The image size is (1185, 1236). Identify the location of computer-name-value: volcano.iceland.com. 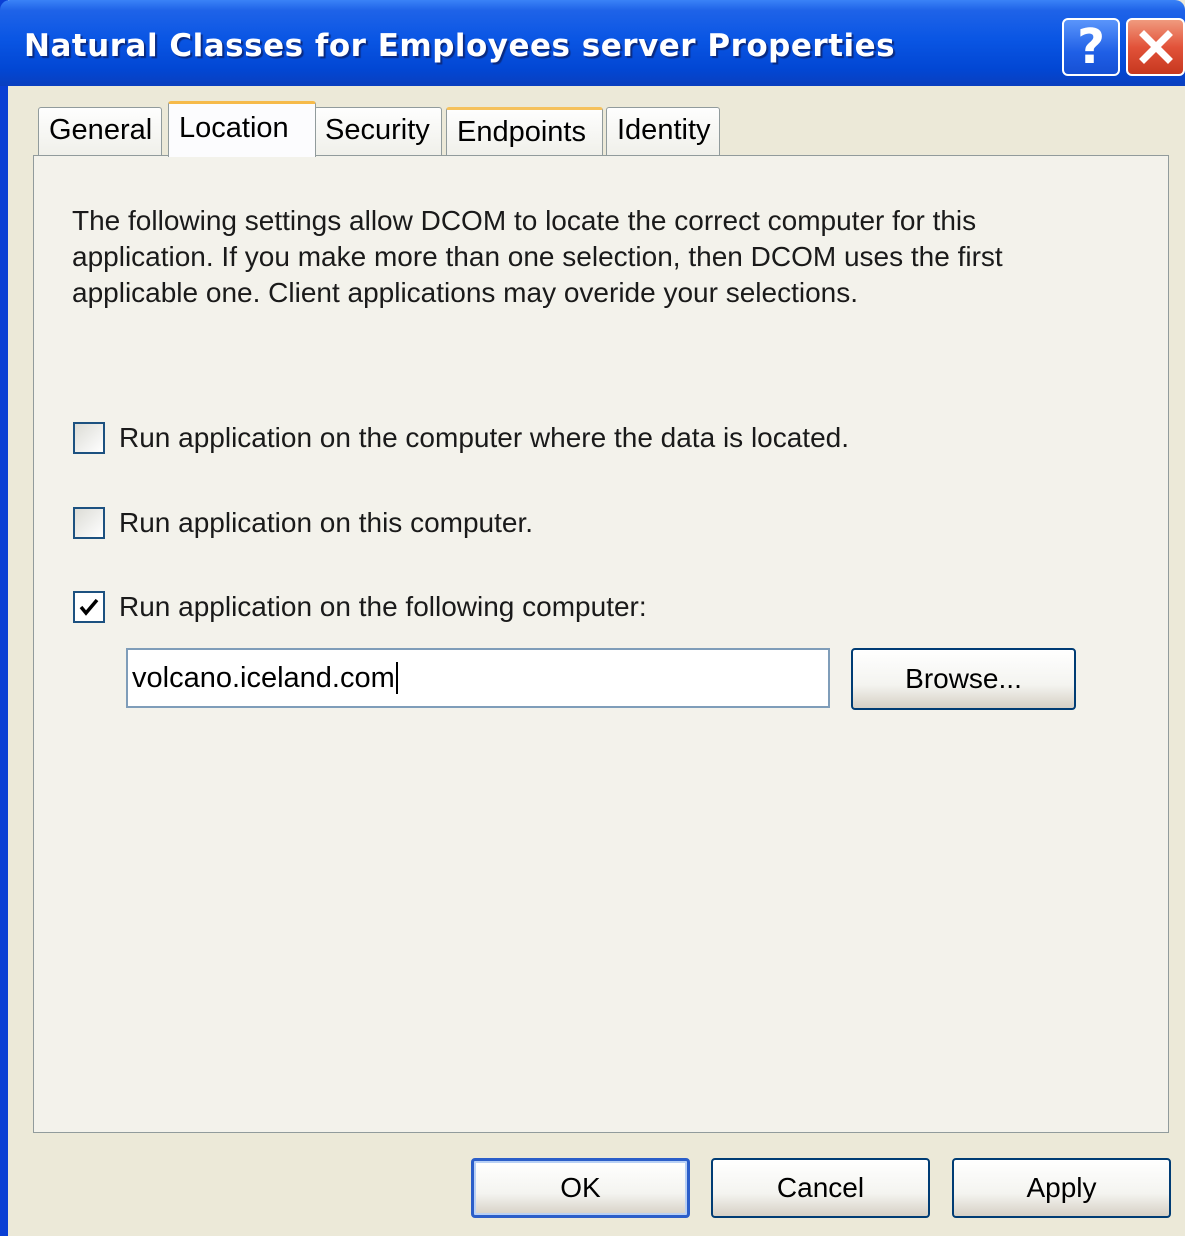
(263, 677).